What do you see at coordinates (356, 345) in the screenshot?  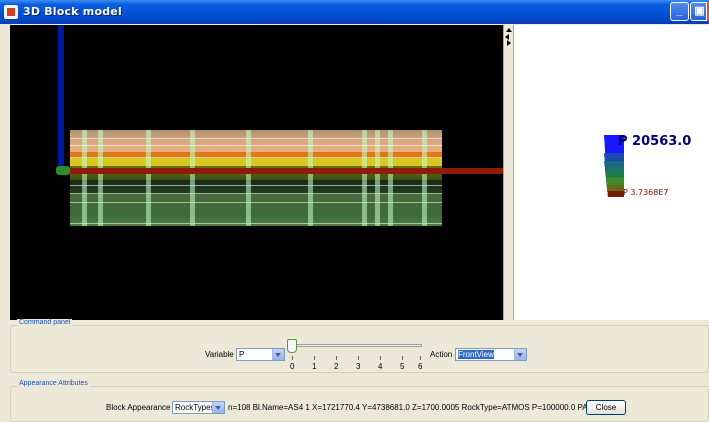 I see `slider-track` at bounding box center [356, 345].